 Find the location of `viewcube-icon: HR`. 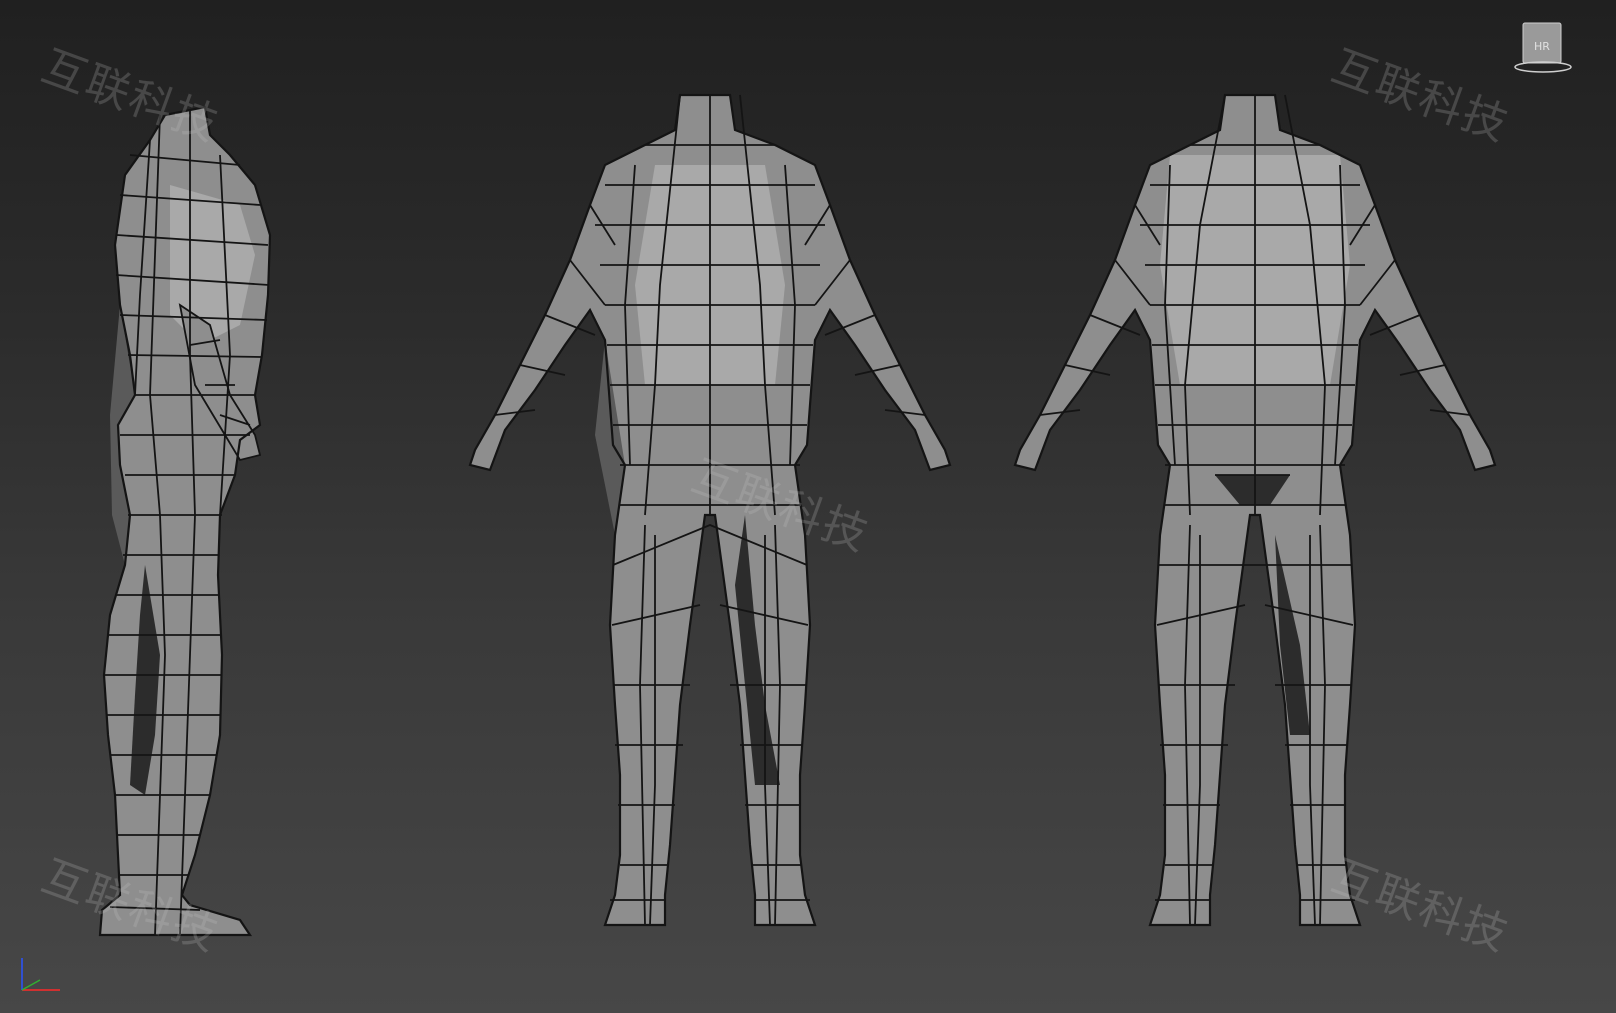

viewcube-icon: HR is located at coordinates (1543, 50).